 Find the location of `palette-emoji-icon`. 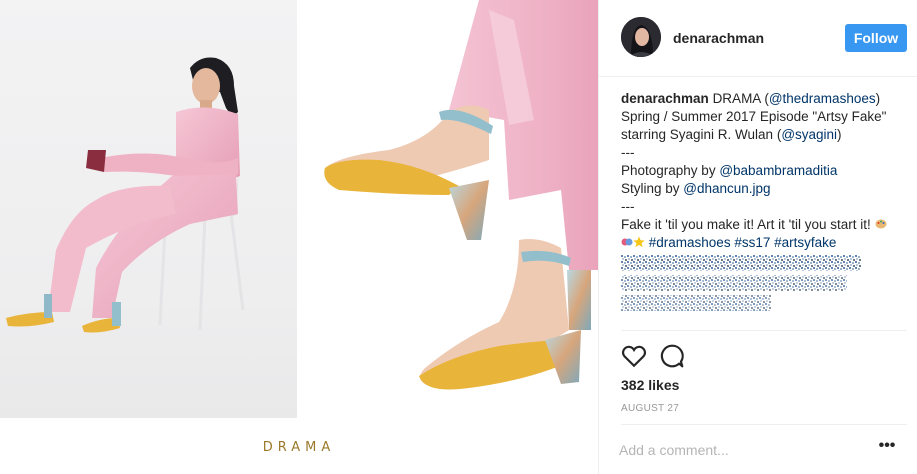

palette-emoji-icon is located at coordinates (880, 224).